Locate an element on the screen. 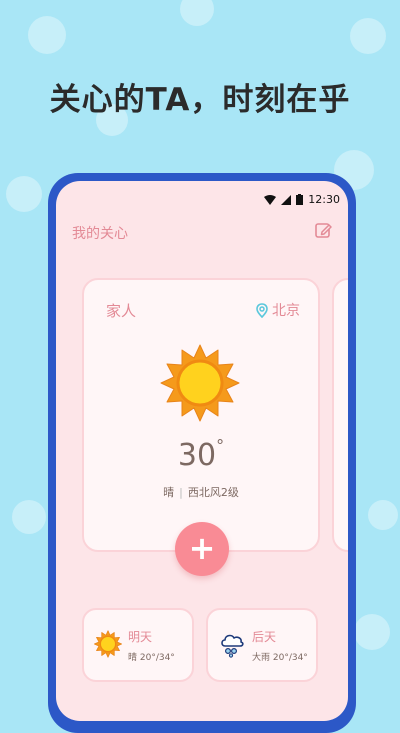 This screenshot has height=733, width=400. edit-icon is located at coordinates (323, 230).